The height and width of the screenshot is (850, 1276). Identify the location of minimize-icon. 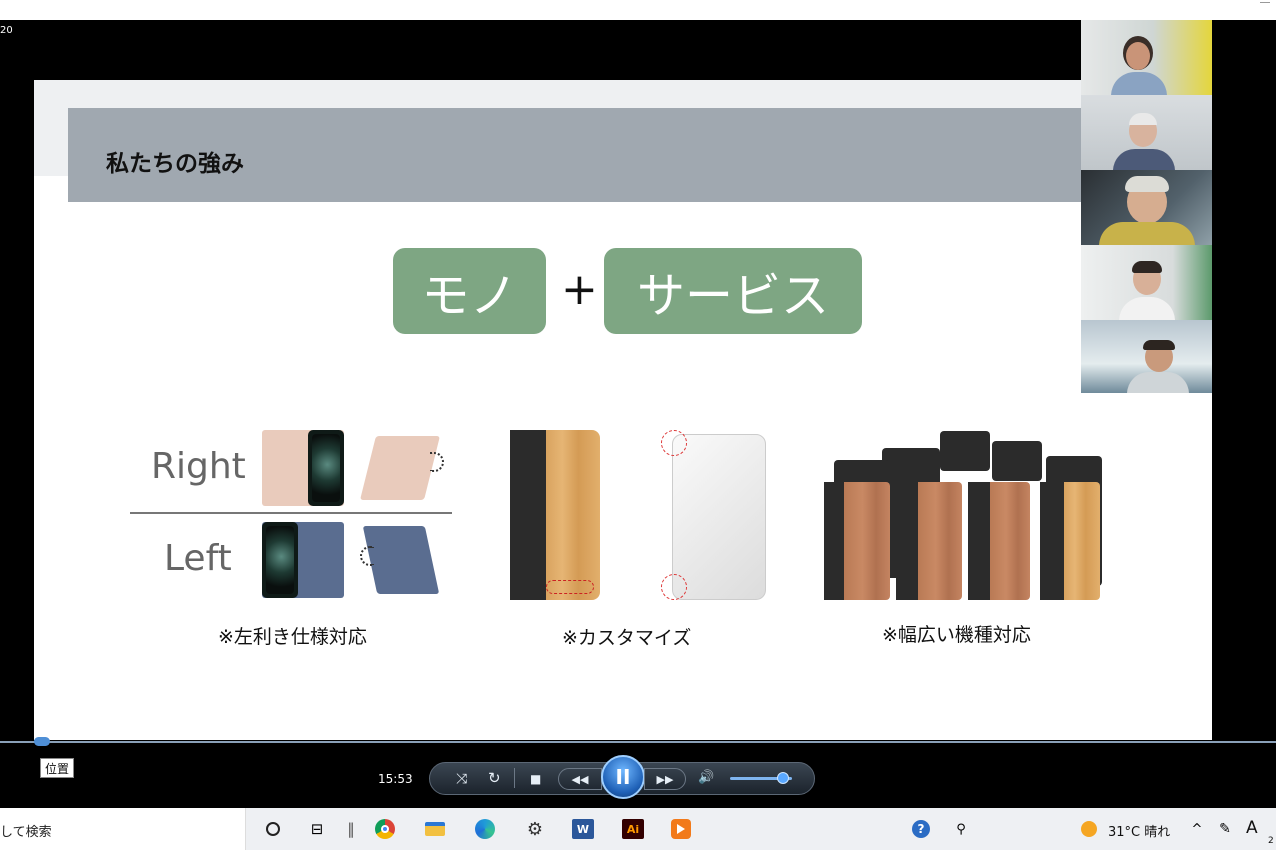
(1265, 2).